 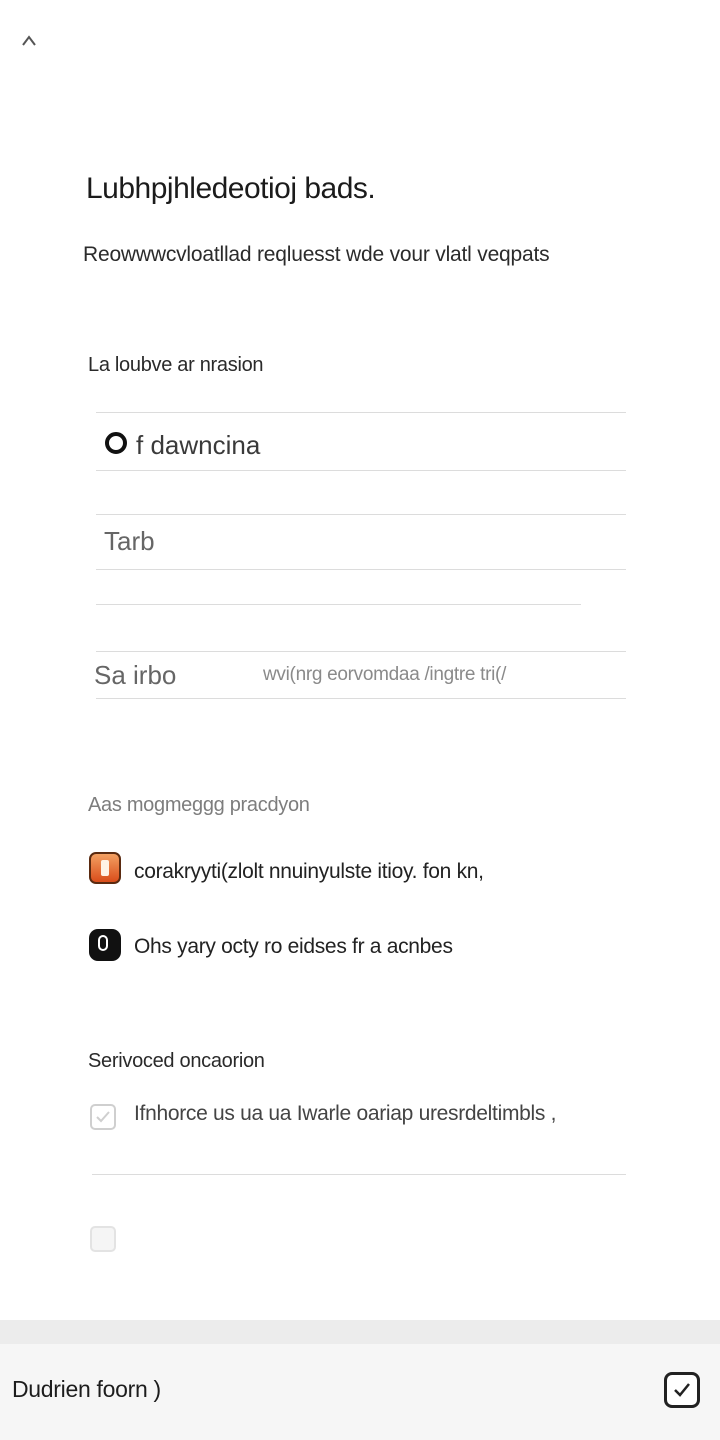 What do you see at coordinates (293, 947) in the screenshot?
I see `app-option-2: Ohs yary octy ro eidses fr a acnbes` at bounding box center [293, 947].